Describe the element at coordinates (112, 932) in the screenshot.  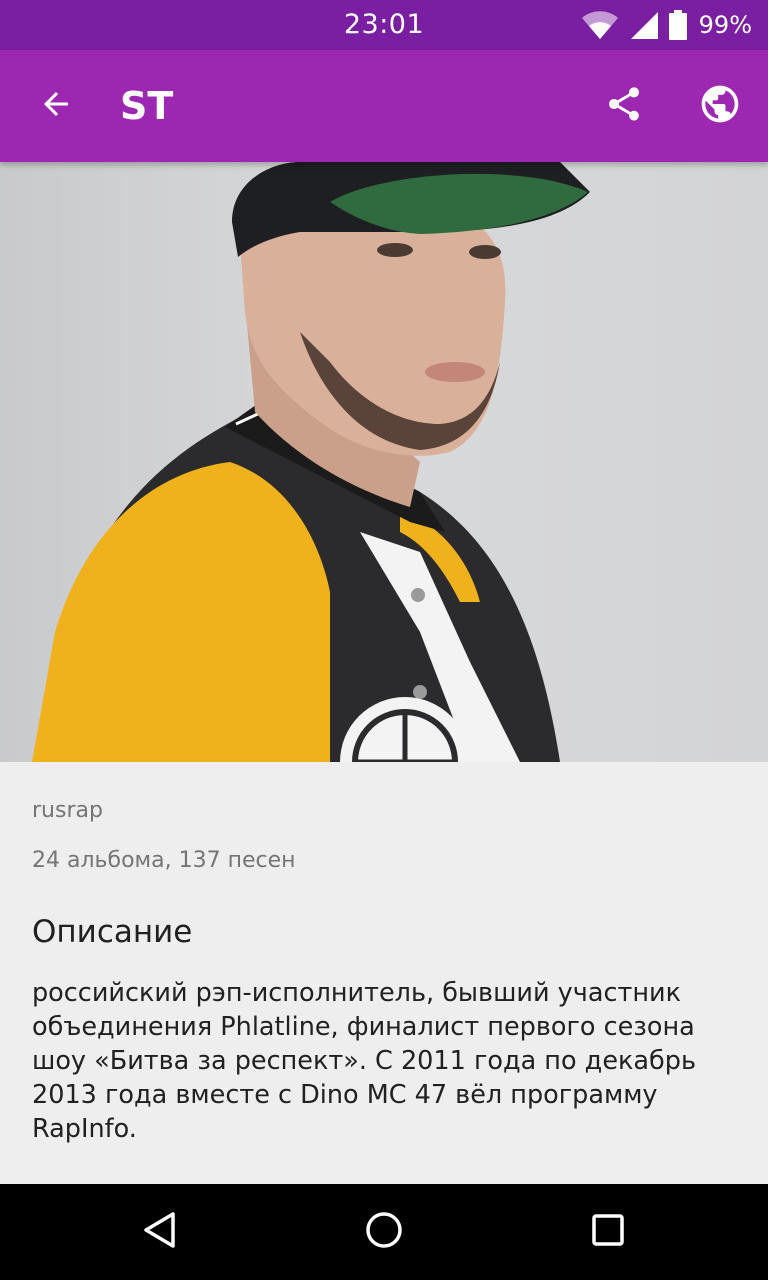
I see `description-heading: Описание` at that location.